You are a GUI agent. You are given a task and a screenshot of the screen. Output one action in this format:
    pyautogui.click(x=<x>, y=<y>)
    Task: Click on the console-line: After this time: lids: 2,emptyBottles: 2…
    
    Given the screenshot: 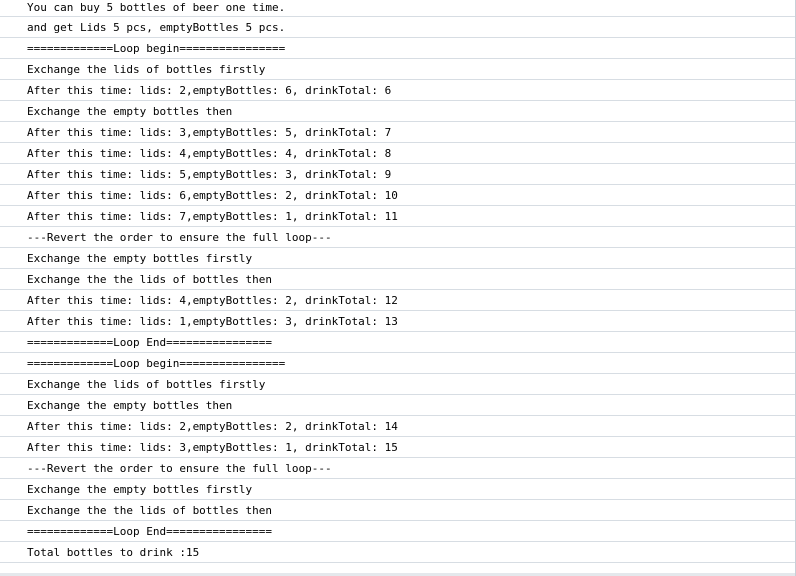 What is the action you would take?
    pyautogui.click(x=397, y=426)
    